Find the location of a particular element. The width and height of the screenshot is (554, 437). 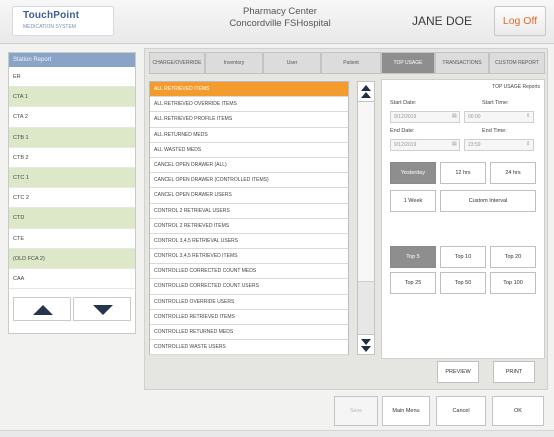

tab-top-usage: TOP USAGE is located at coordinates (408, 63).